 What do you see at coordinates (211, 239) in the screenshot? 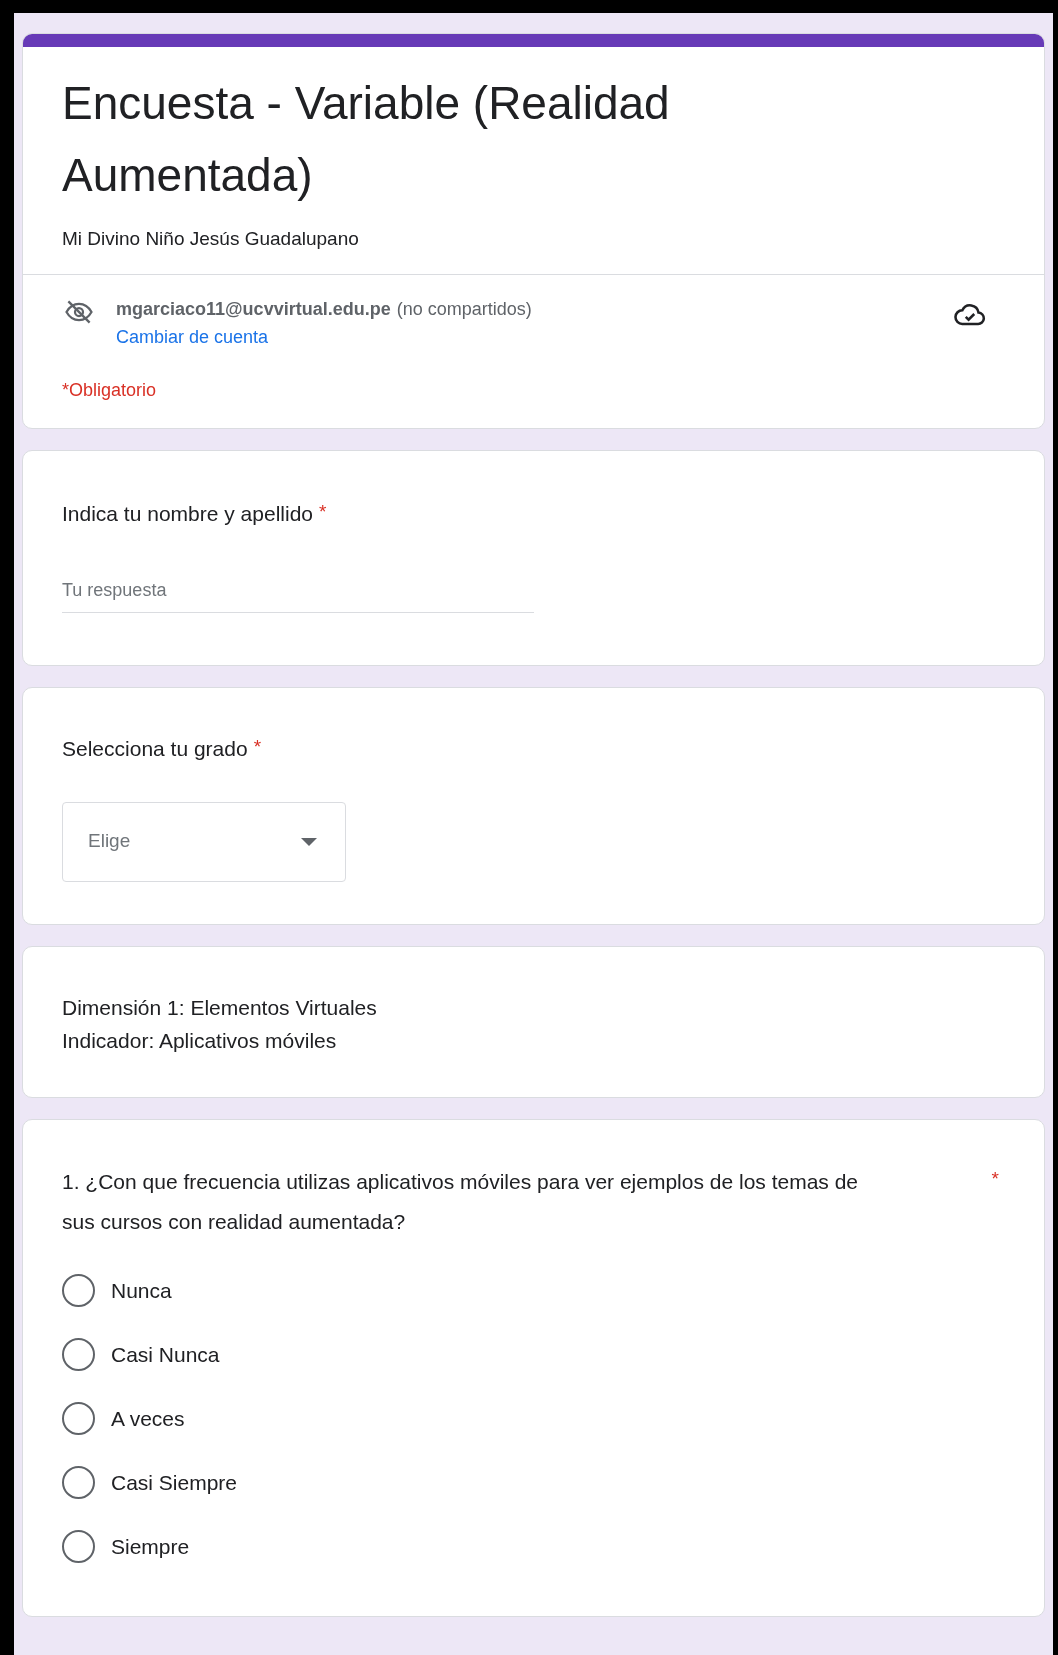
I see `form-description: Mi Divino Niño Jesús Guadalupano` at bounding box center [211, 239].